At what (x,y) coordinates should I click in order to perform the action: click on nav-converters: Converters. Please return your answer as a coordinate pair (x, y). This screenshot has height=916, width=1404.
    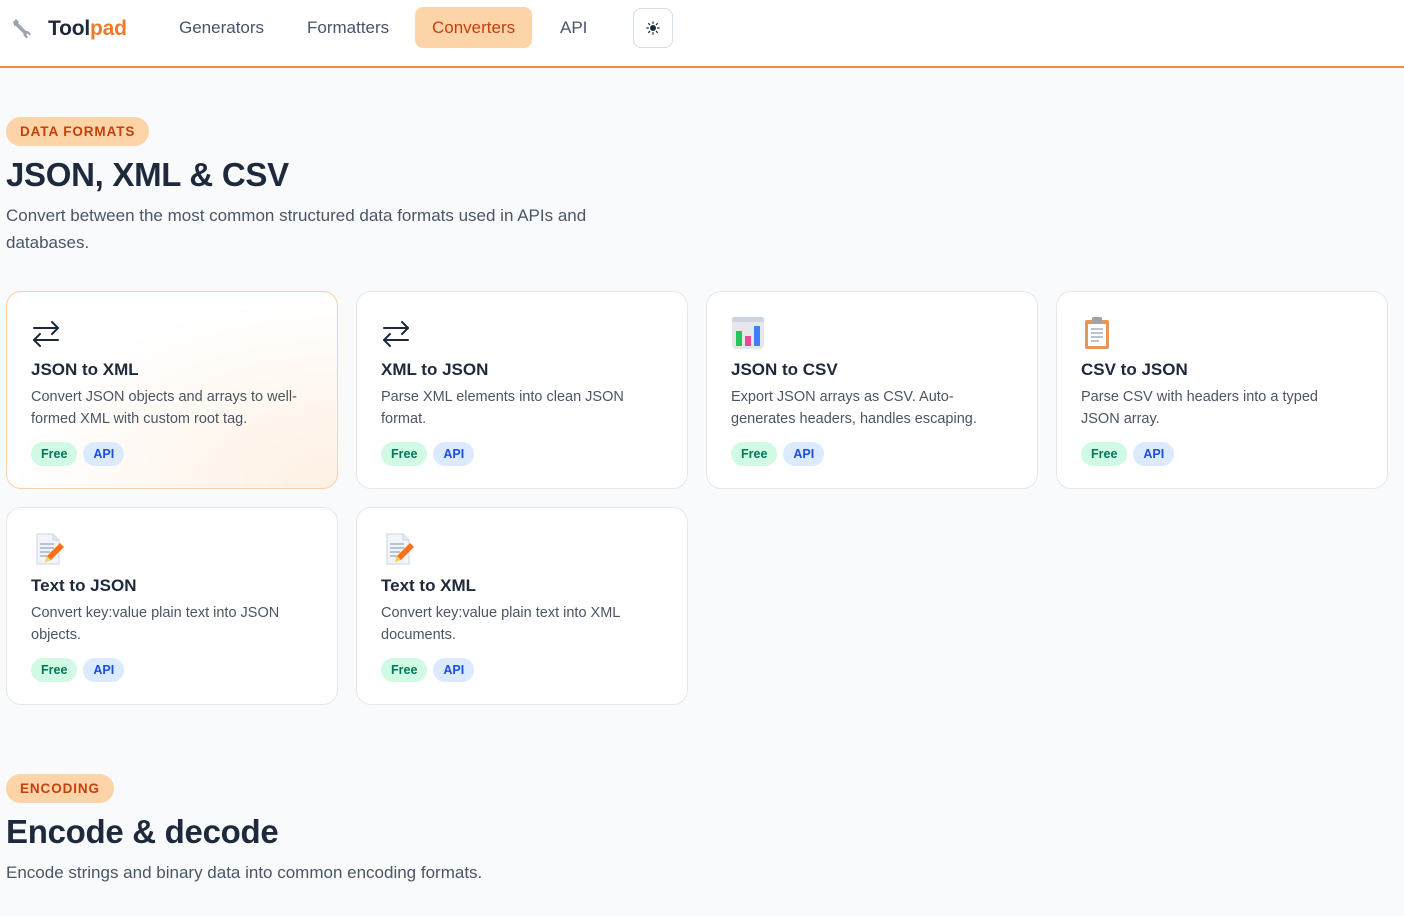
    Looking at the image, I should click on (474, 27).